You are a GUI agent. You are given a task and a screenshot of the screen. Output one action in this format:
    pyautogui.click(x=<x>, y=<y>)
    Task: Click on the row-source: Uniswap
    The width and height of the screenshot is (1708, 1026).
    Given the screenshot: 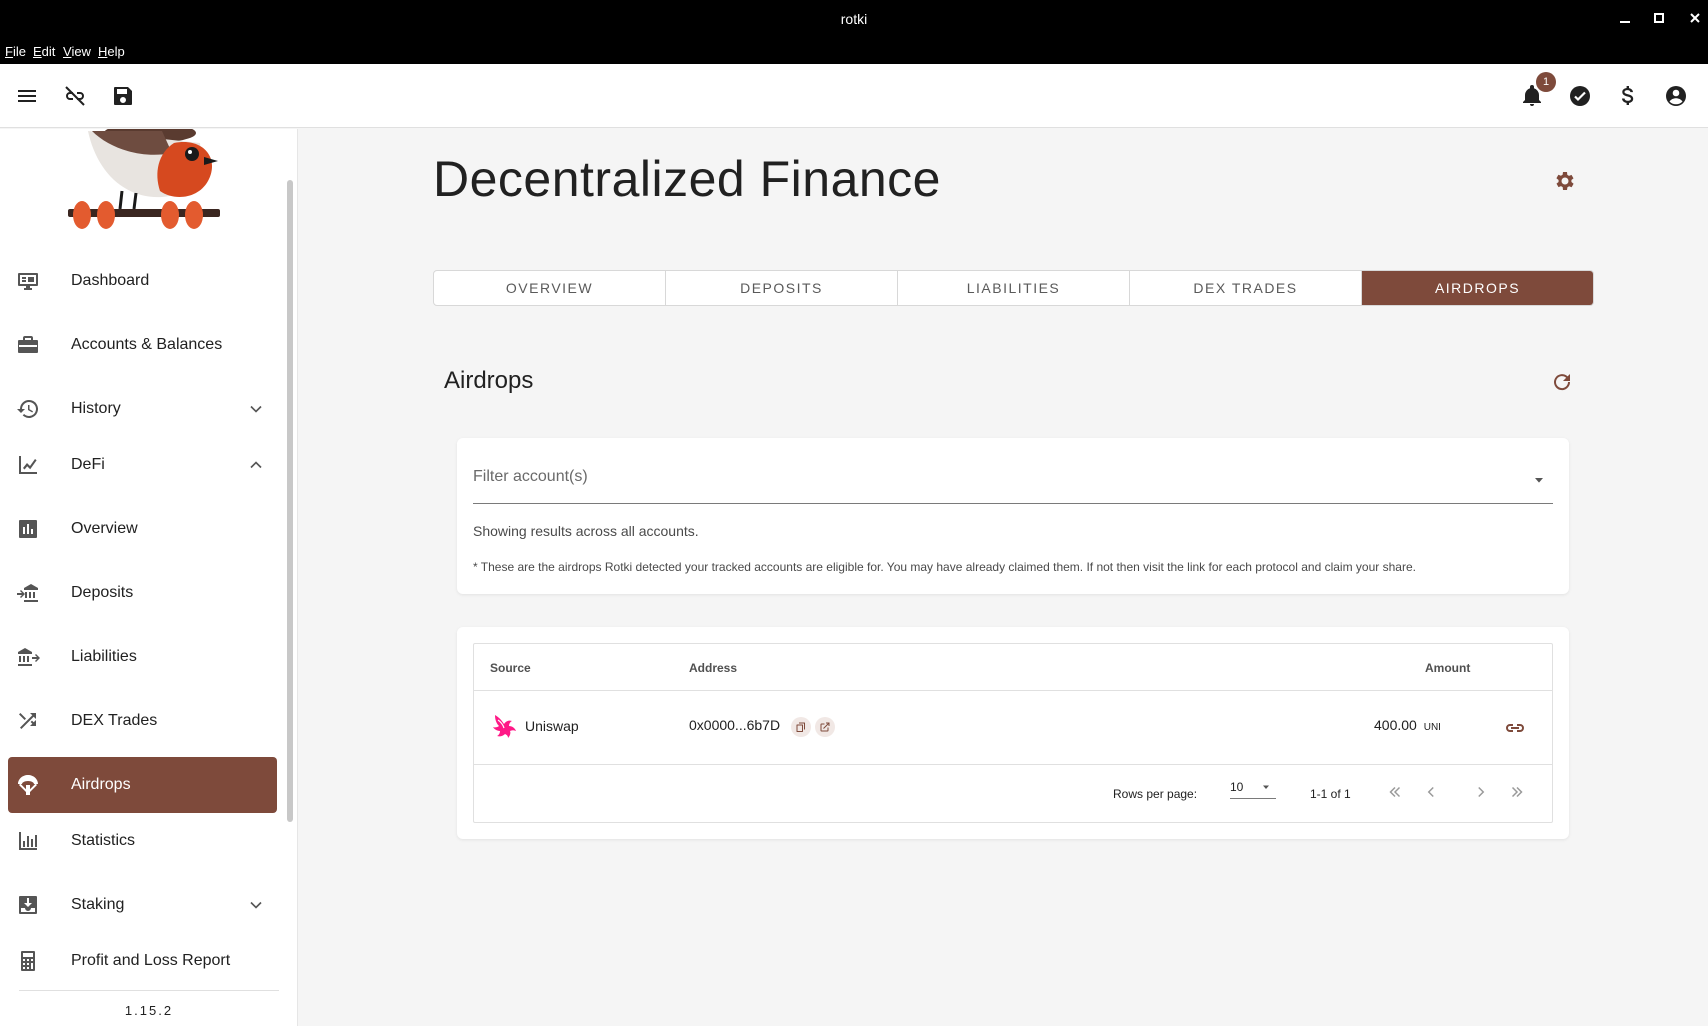 What is the action you would take?
    pyautogui.click(x=552, y=726)
    